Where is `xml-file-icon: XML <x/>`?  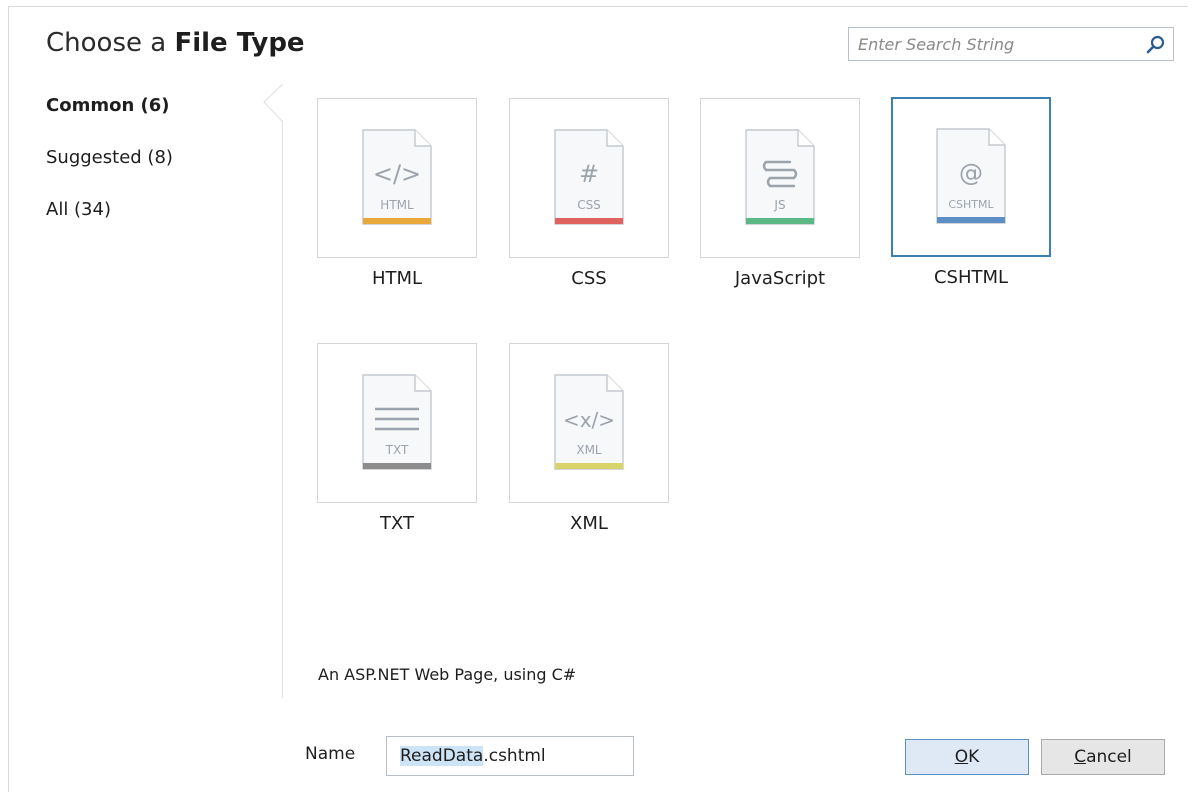
xml-file-icon: XML <x/> is located at coordinates (589, 422).